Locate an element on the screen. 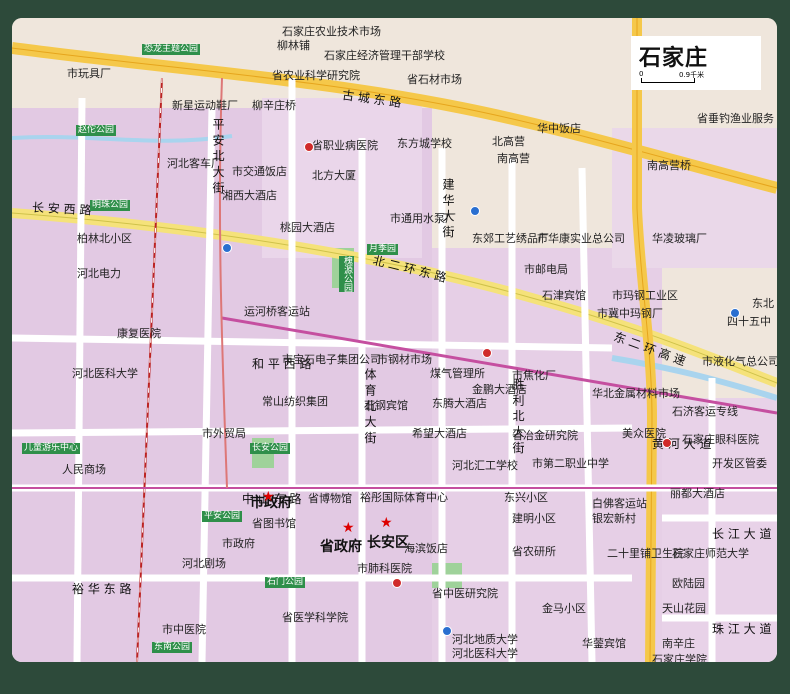 The height and width of the screenshot is (694, 790). place-label: 市邮电局 is located at coordinates (546, 269).